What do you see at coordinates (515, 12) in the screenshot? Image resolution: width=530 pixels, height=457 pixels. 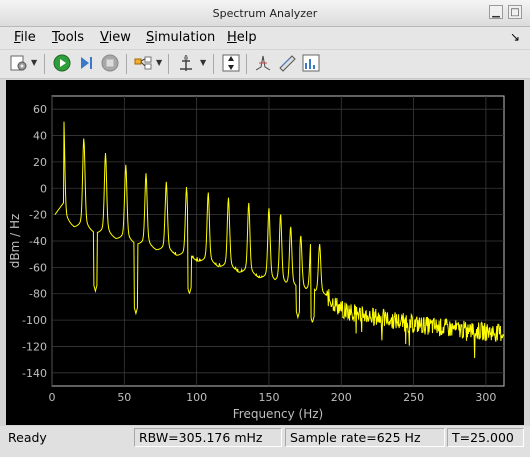 I see `maximize-button: □` at bounding box center [515, 12].